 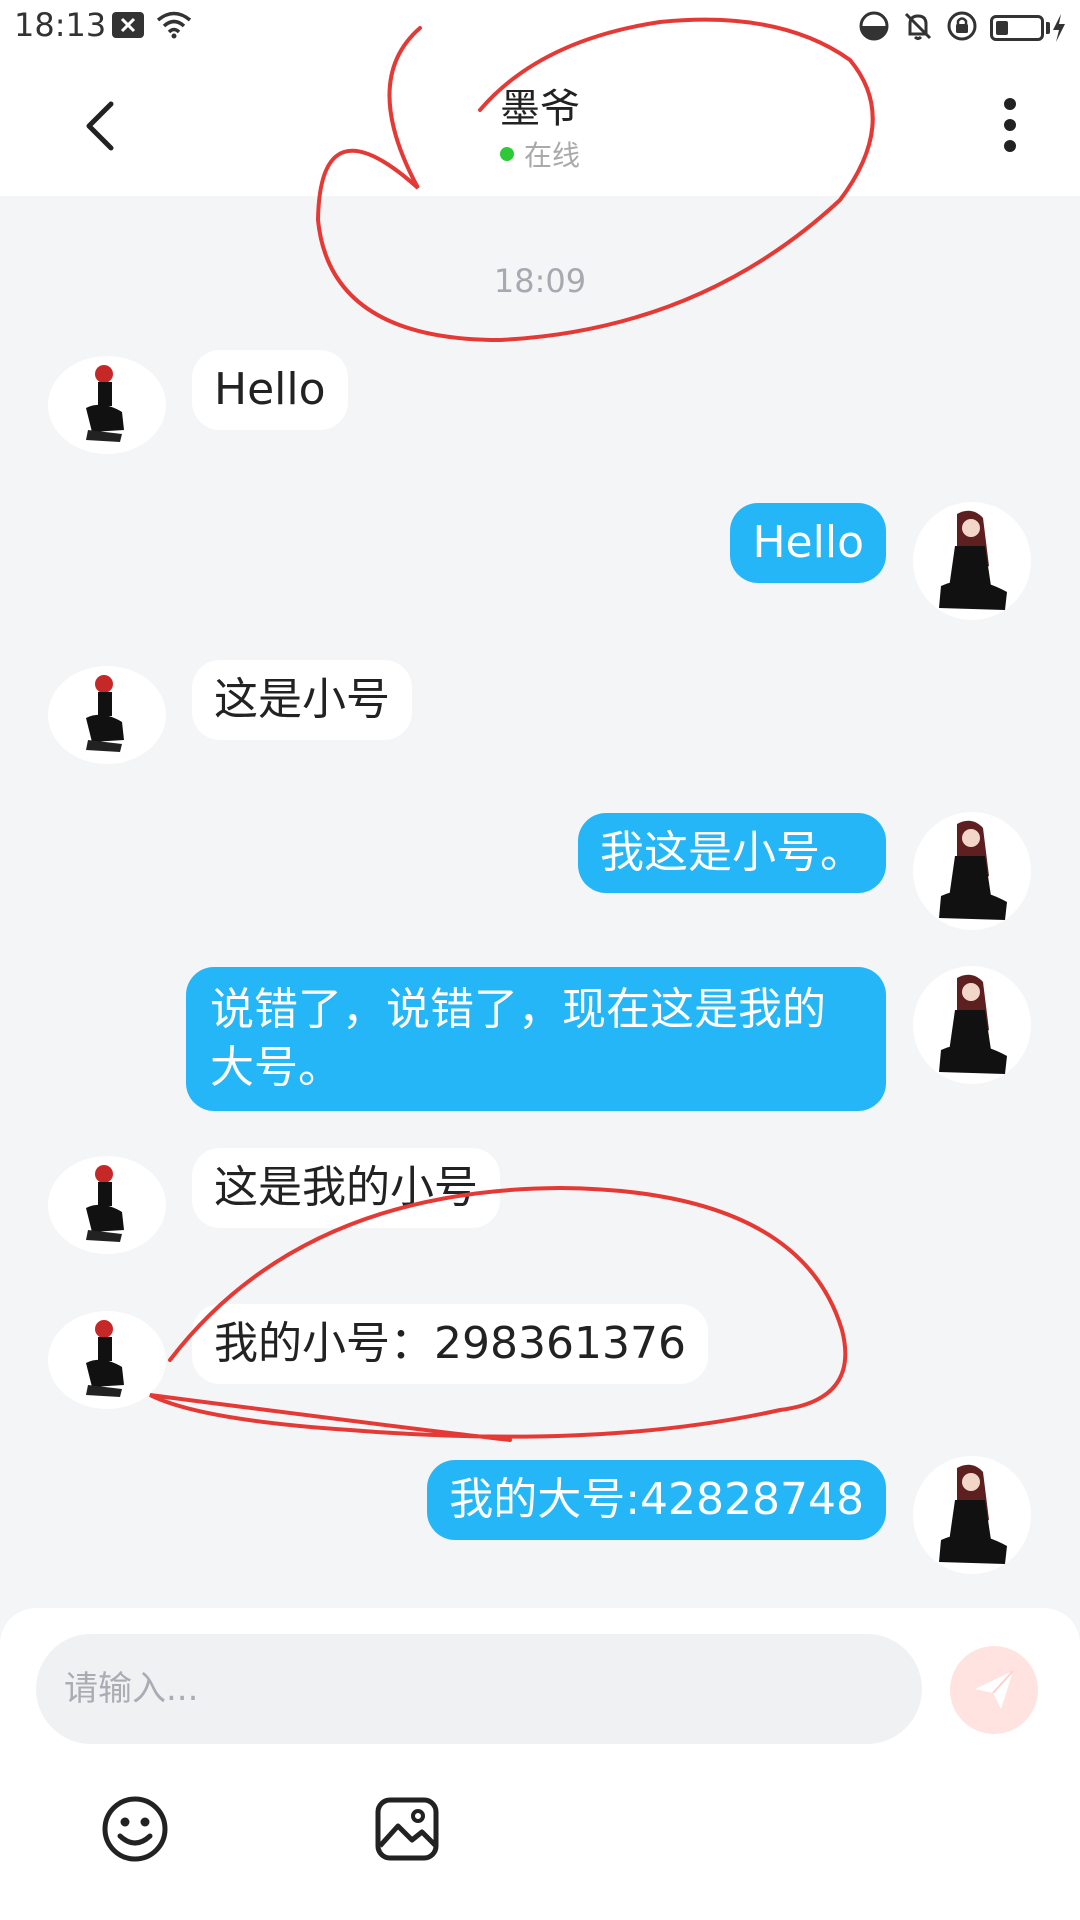 I want to click on incoming-message-bubble: 这是小号, so click(x=302, y=700).